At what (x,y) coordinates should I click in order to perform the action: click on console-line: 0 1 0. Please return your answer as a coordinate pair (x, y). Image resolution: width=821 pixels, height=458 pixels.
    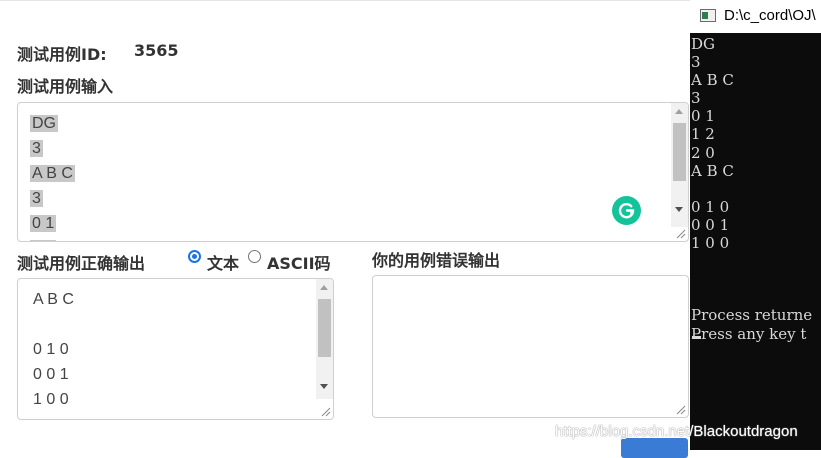
    Looking at the image, I should click on (710, 206).